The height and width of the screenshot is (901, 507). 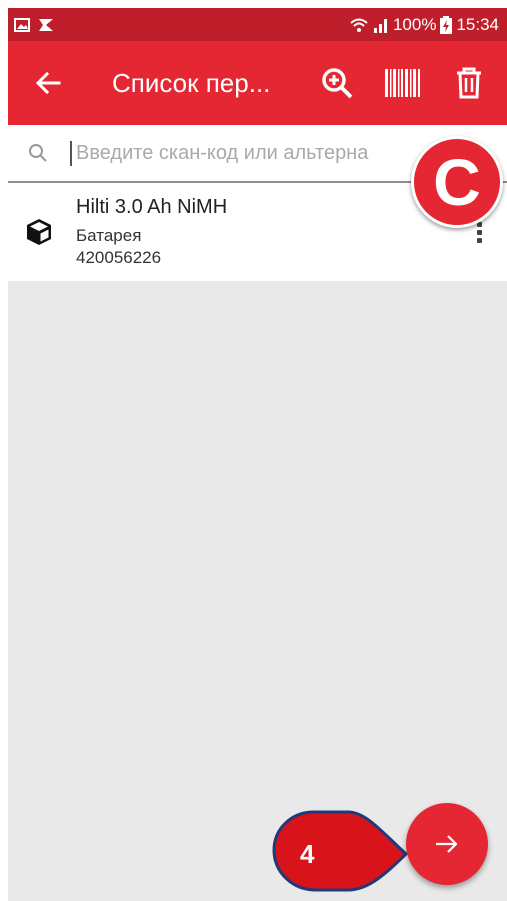 I want to click on item-category: Батарея, so click(x=109, y=235).